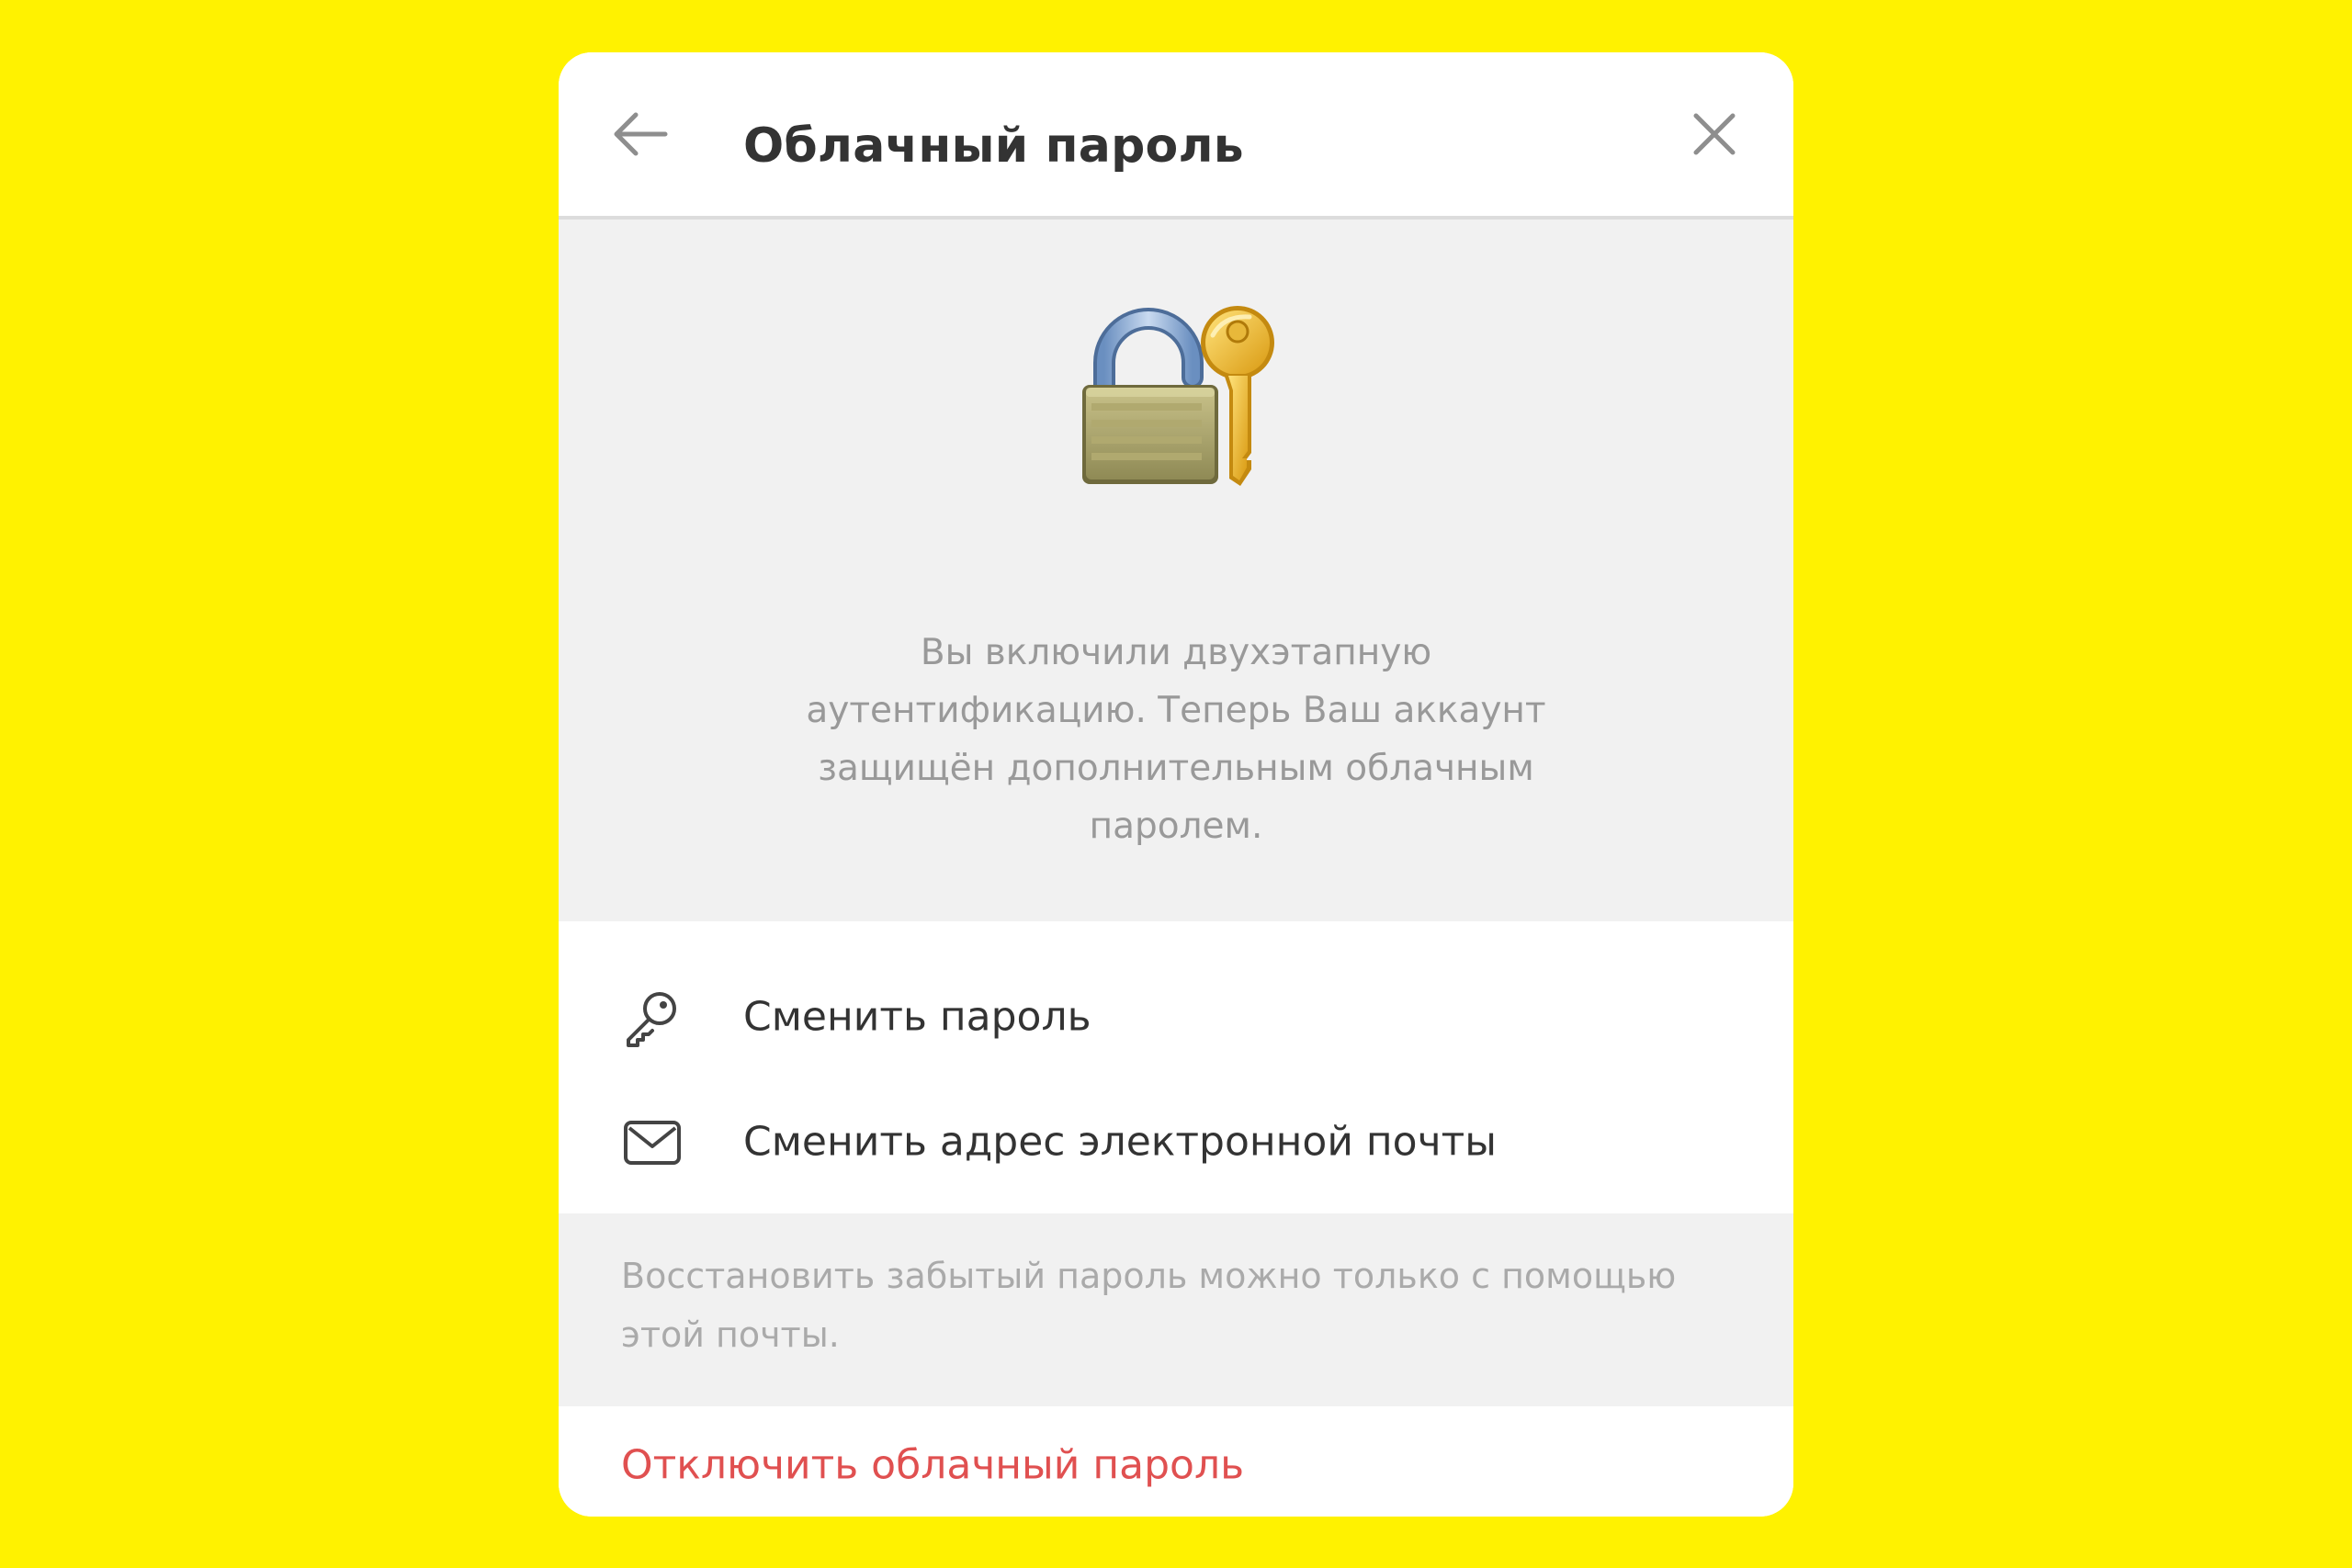 This screenshot has height=1568, width=2352. Describe the element at coordinates (1176, 1016) in the screenshot. I see `change-password-item: Сменить пароль` at that location.